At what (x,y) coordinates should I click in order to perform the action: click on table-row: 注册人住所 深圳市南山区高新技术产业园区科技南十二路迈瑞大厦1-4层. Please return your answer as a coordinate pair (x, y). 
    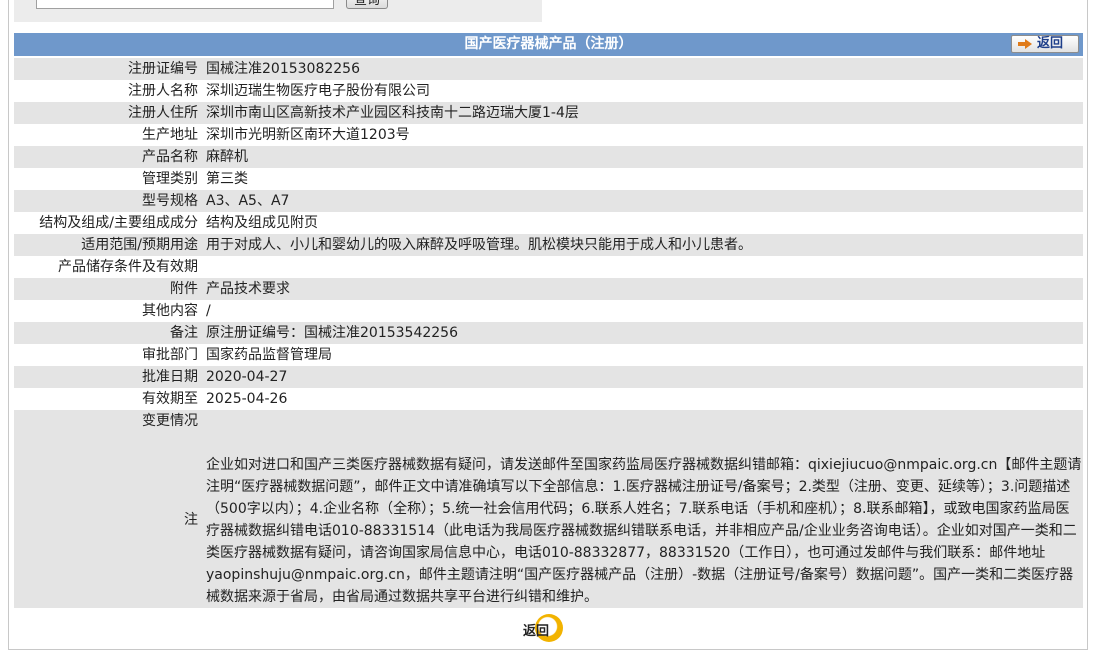
    Looking at the image, I should click on (548, 113).